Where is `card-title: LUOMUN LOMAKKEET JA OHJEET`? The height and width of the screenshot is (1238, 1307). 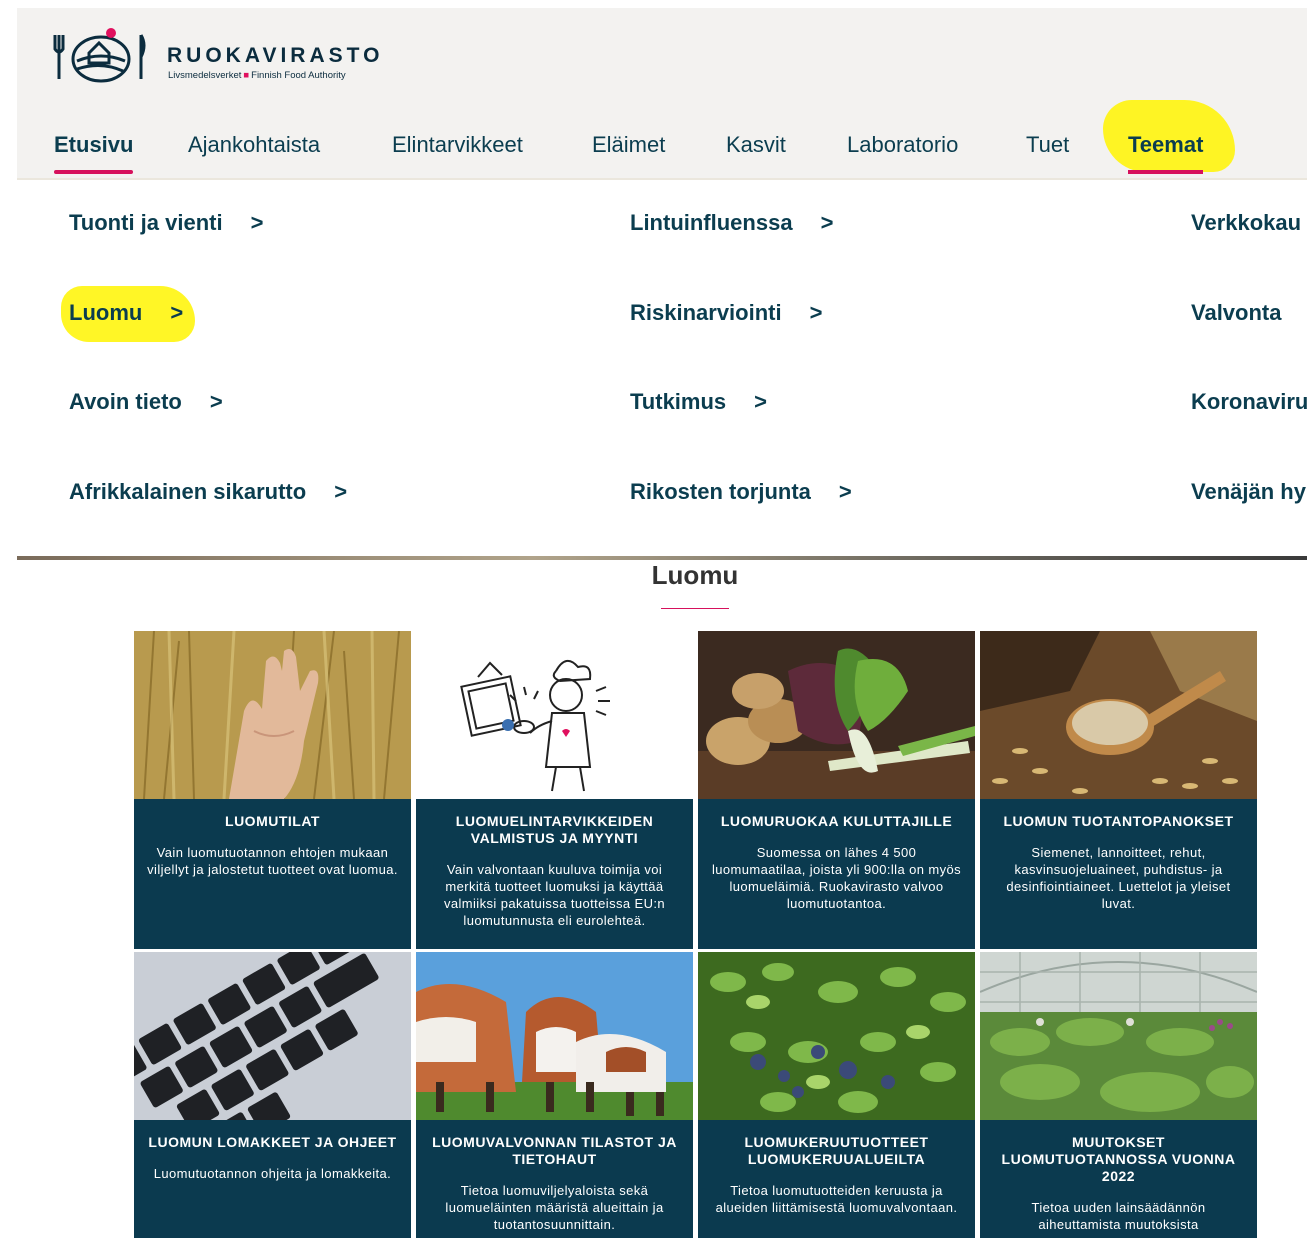 card-title: LUOMUN LOMAKKEET JA OHJEET is located at coordinates (272, 1142).